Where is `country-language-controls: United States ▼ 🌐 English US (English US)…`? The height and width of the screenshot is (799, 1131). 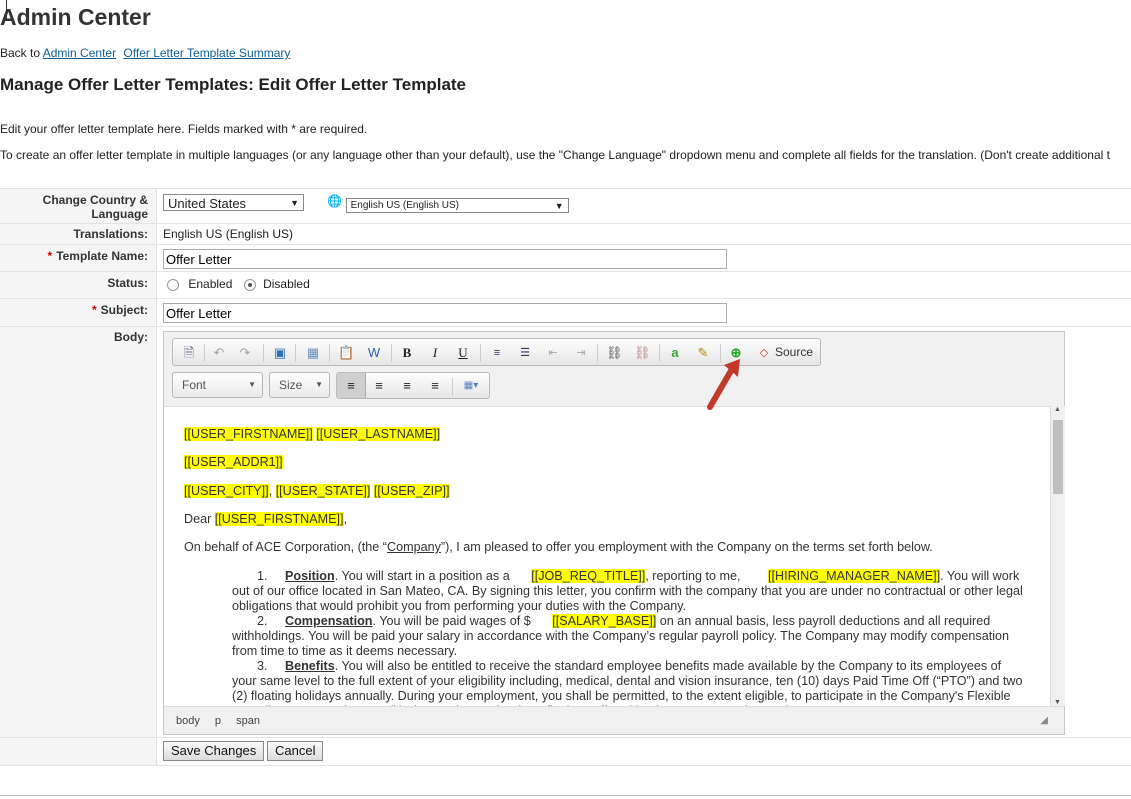 country-language-controls: United States ▼ 🌐 English US (English US)… is located at coordinates (366, 203).